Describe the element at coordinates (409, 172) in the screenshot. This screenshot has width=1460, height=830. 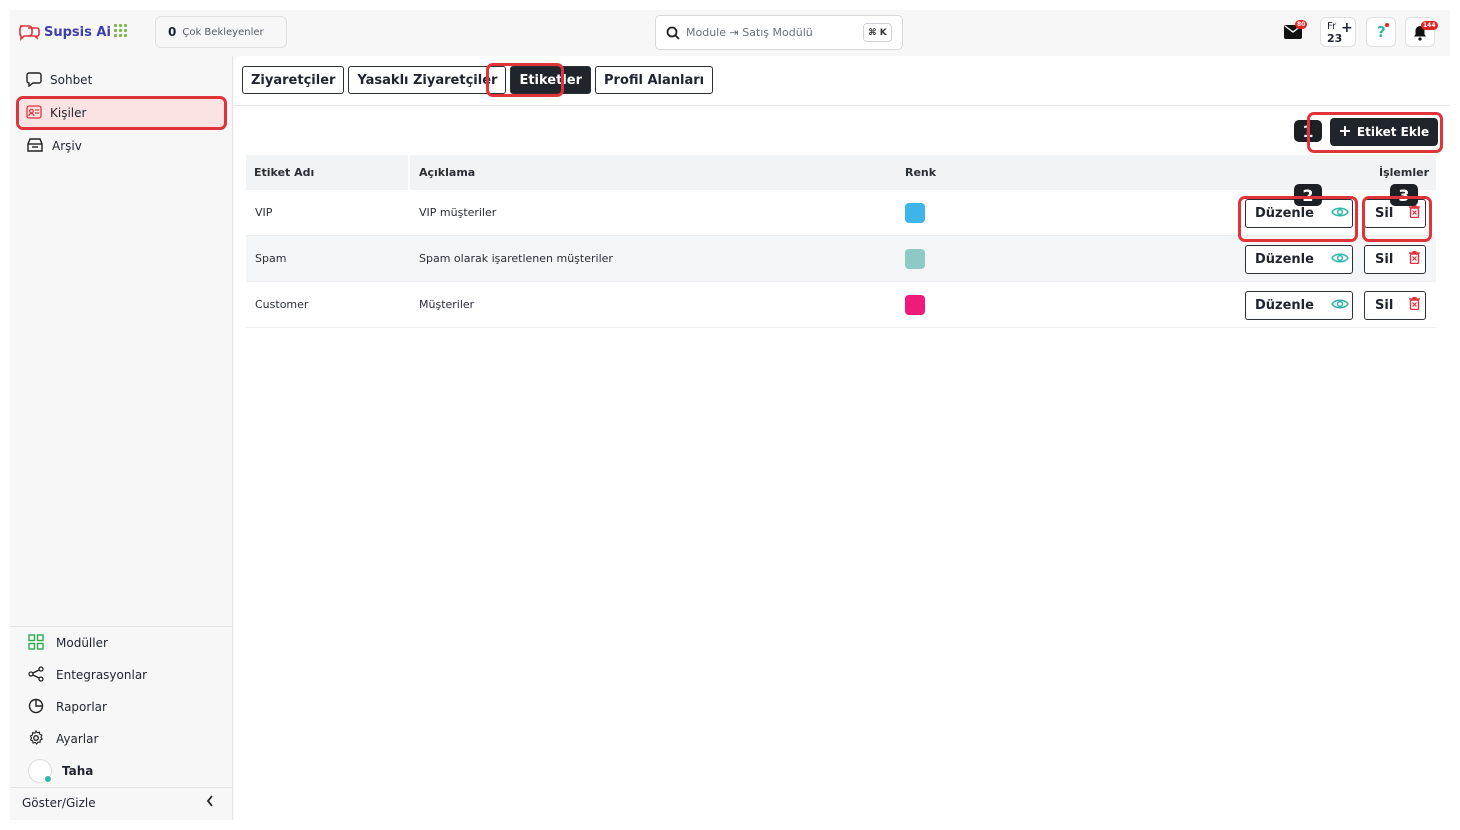
I see `header-divider` at that location.